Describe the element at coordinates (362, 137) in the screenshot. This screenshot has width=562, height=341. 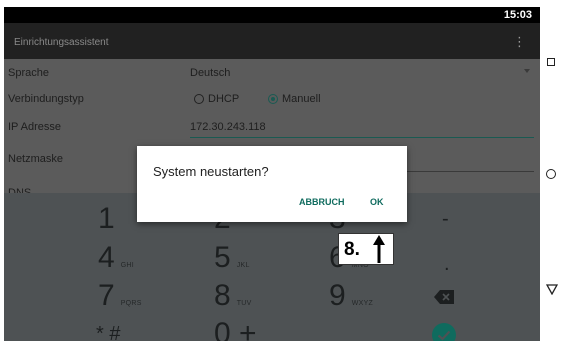
I see `ip-underline` at that location.